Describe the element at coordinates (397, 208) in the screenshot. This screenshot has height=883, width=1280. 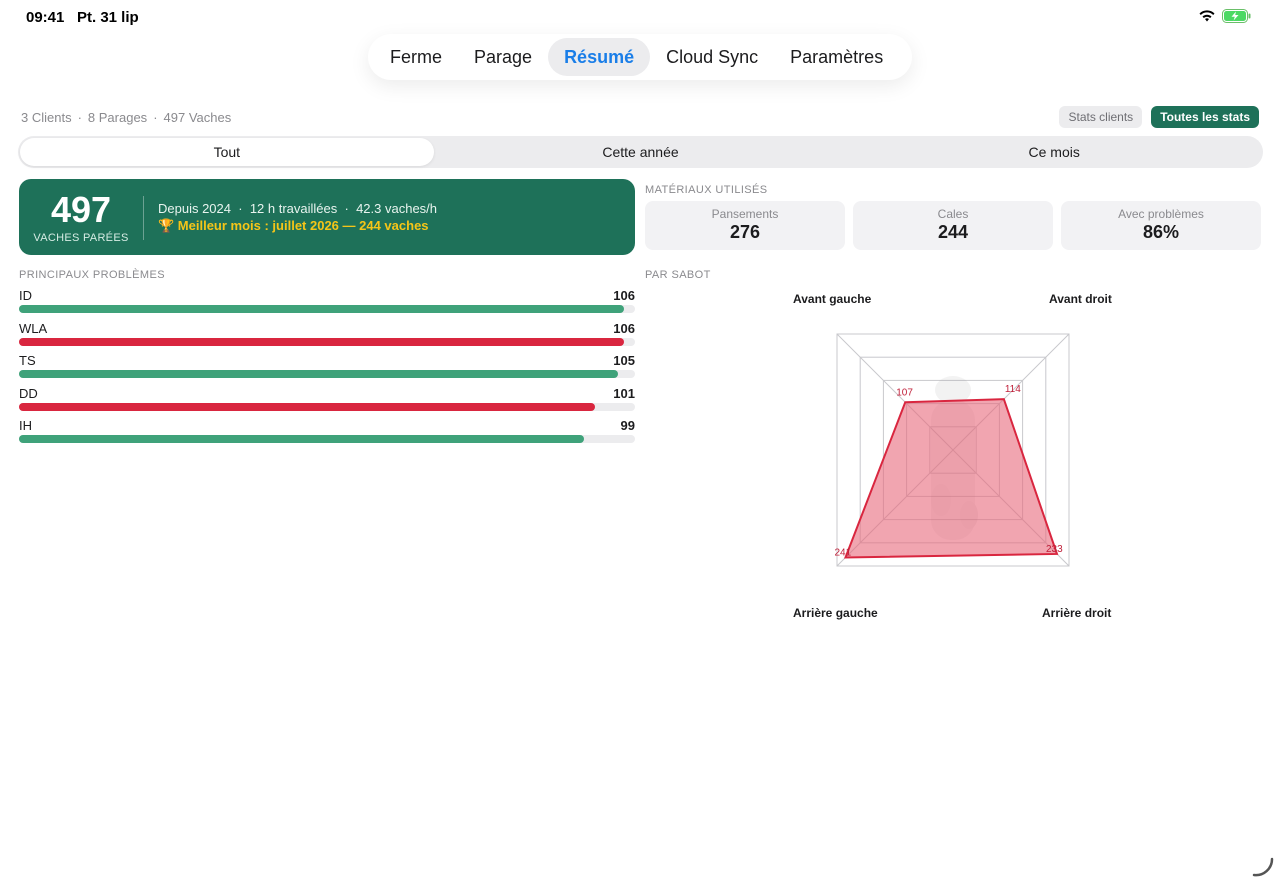
I see `cows-per-hour: 42.3 vaches/h` at that location.